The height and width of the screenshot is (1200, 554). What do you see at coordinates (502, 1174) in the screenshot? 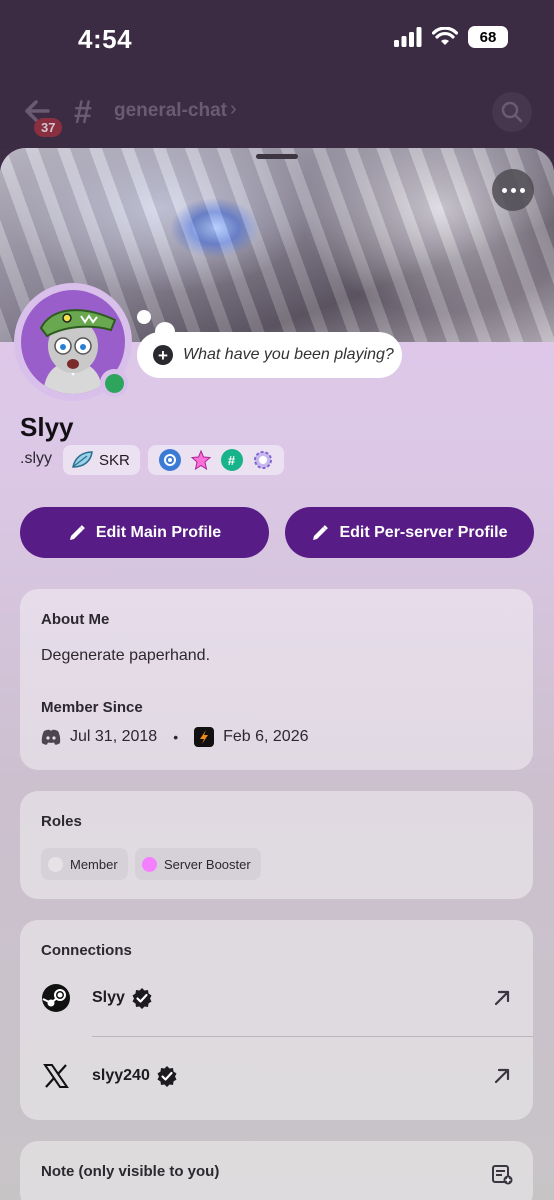
I see `add-note-icon` at bounding box center [502, 1174].